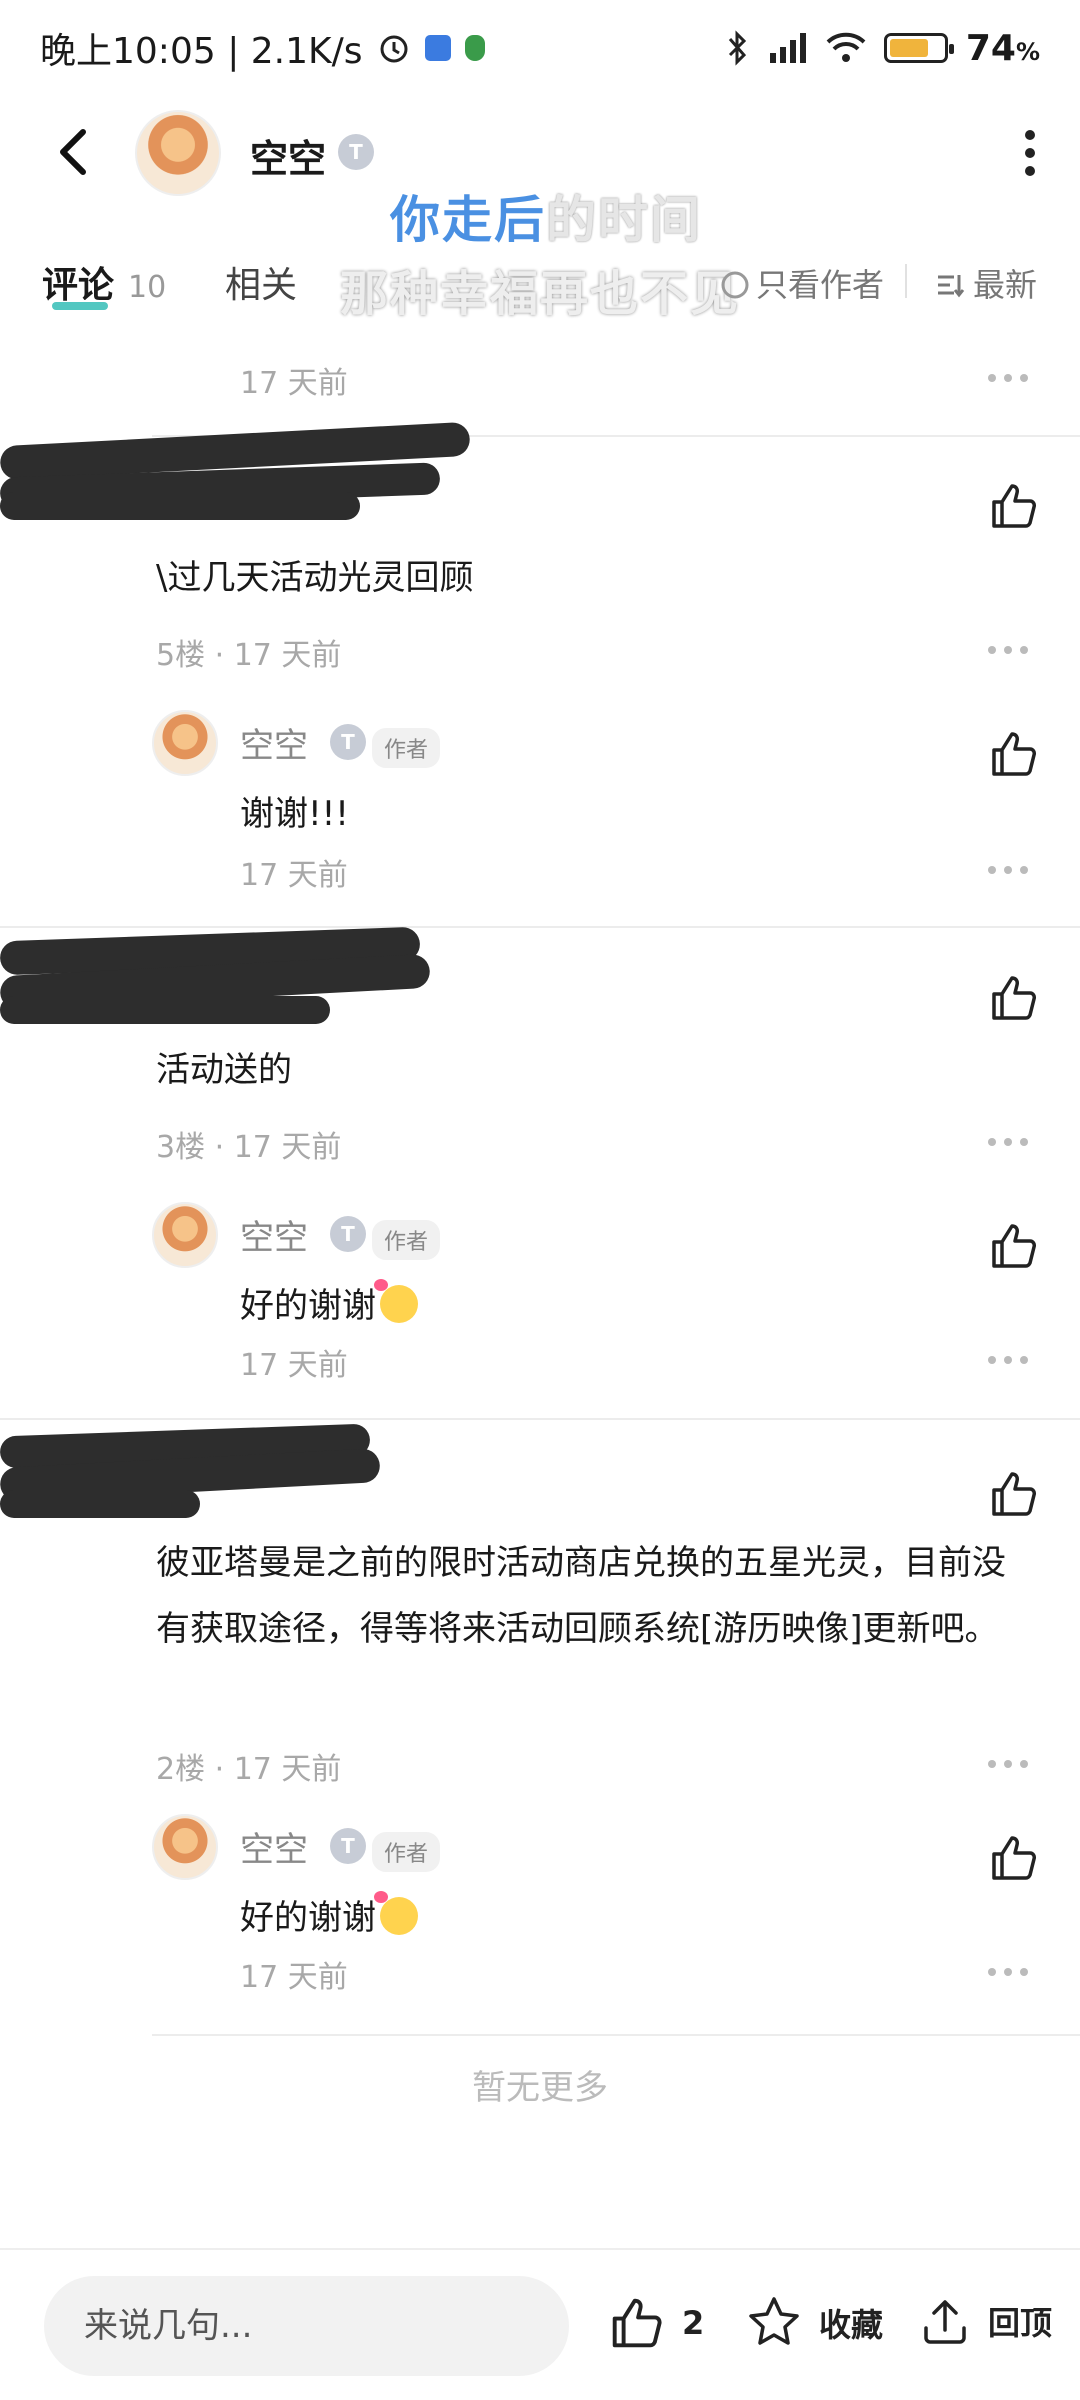  I want to click on like-count: 2, so click(693, 2323).